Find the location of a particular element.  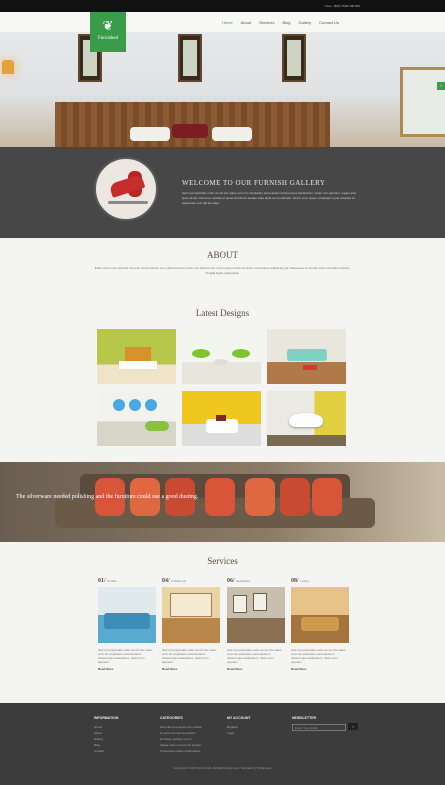

service-number: 04/ is located at coordinates (166, 581).